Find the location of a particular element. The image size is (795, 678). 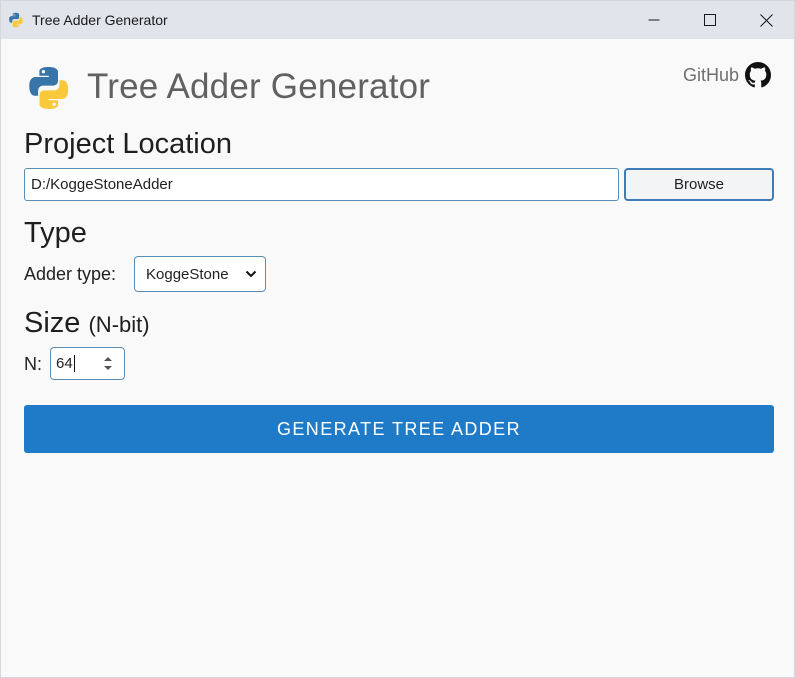

github-label: GitHub is located at coordinates (711, 75).